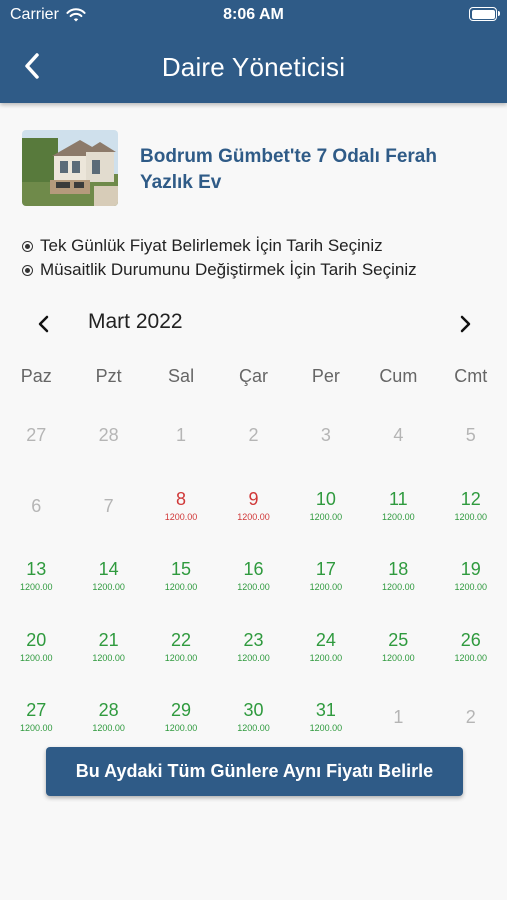 Image resolution: width=507 pixels, height=900 pixels. I want to click on calendar-day: 29 1200.00, so click(181, 717).